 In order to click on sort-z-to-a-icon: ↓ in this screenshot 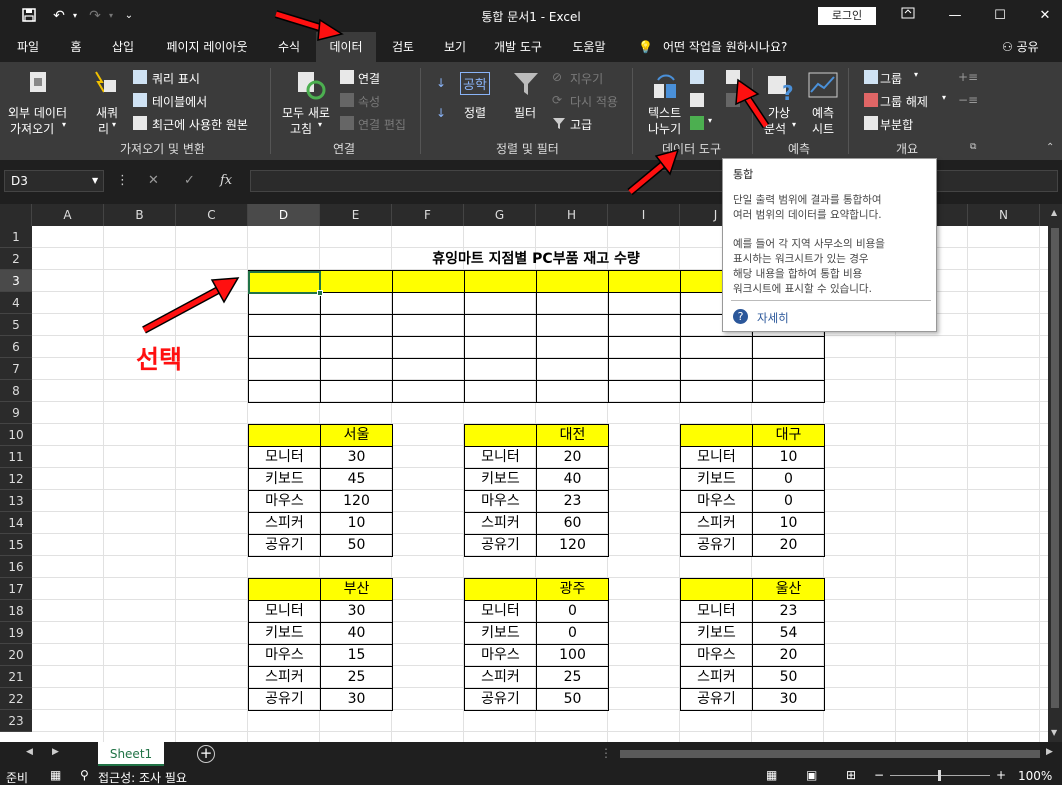, I will do `click(441, 113)`.